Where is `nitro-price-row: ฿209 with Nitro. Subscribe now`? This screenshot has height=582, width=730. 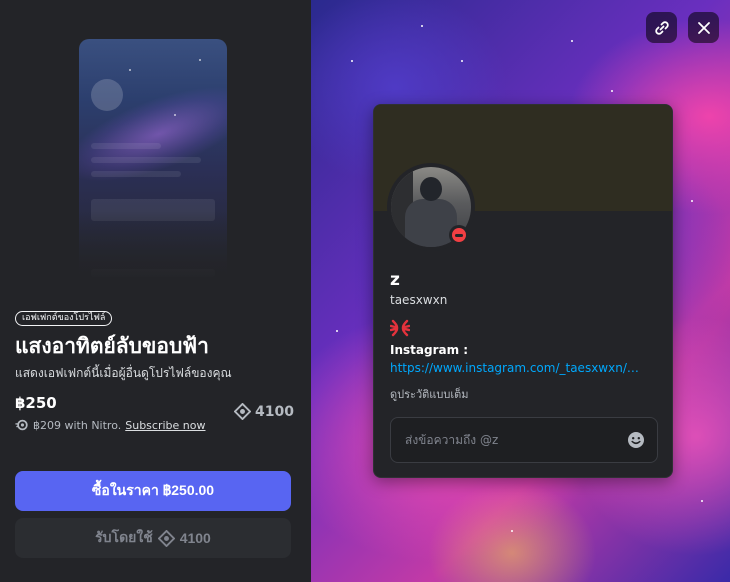 nitro-price-row: ฿209 with Nitro. Subscribe now is located at coordinates (110, 425).